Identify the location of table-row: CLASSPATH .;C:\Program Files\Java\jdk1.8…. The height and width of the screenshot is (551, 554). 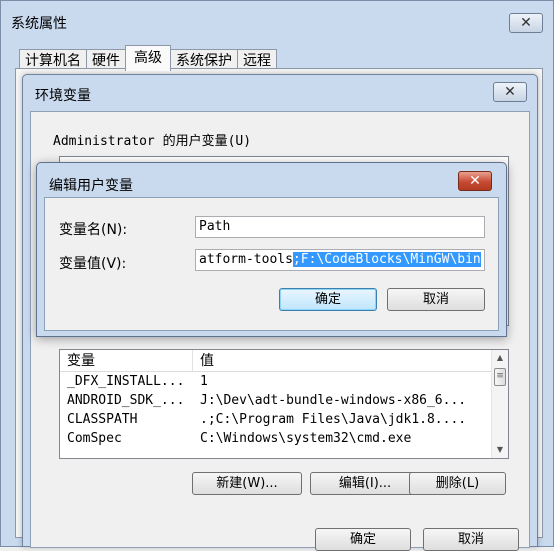
(284, 419).